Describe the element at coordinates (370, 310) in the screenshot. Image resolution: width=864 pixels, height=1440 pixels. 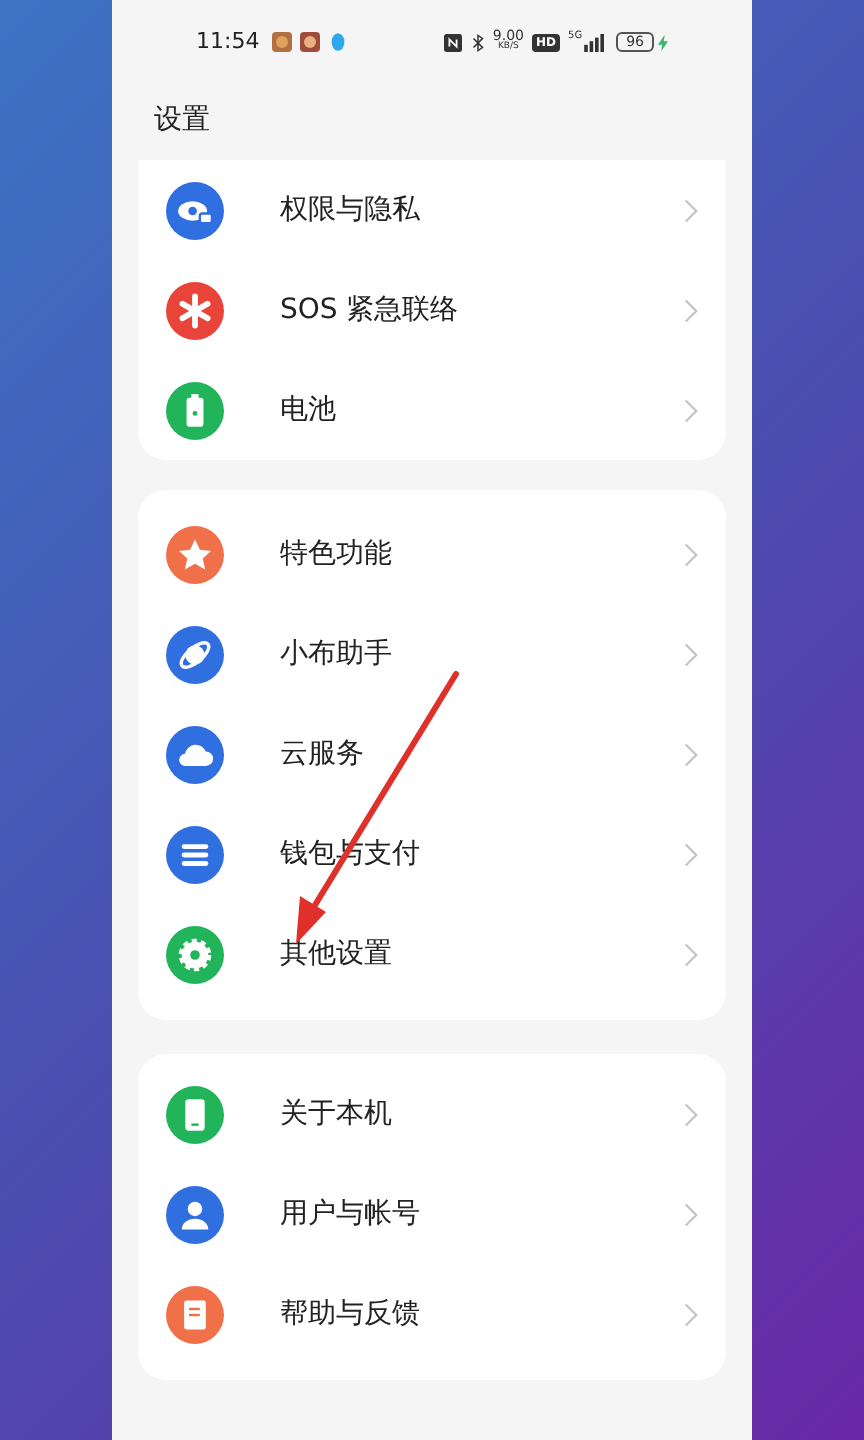
I see `item-label: SOS 紧急联络` at that location.